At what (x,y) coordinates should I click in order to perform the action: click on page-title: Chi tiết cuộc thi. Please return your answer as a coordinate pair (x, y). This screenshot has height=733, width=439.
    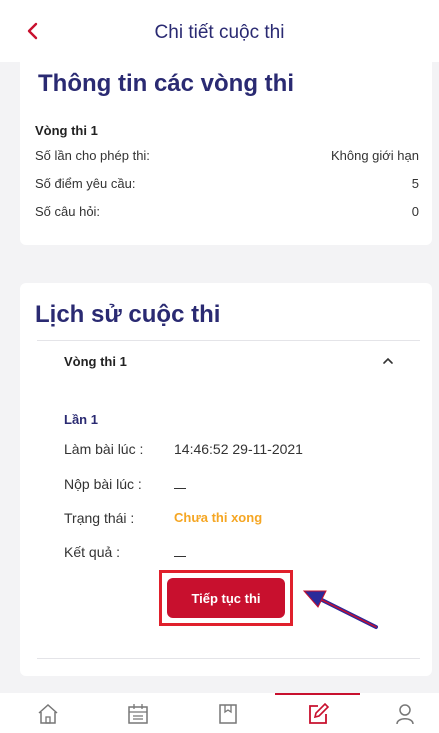
    Looking at the image, I should click on (219, 32).